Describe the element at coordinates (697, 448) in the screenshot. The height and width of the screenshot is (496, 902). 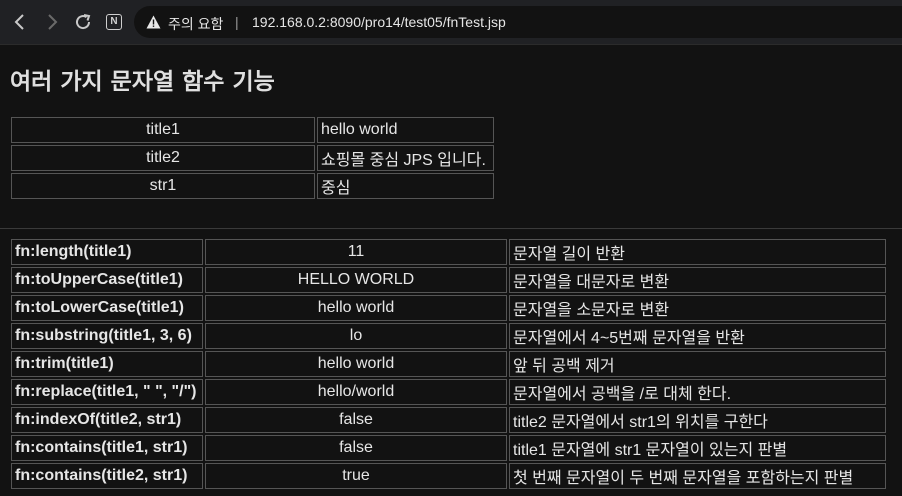
I see `desc-cell: title1 문자열에 str1 문자열이 있는지 판별` at that location.